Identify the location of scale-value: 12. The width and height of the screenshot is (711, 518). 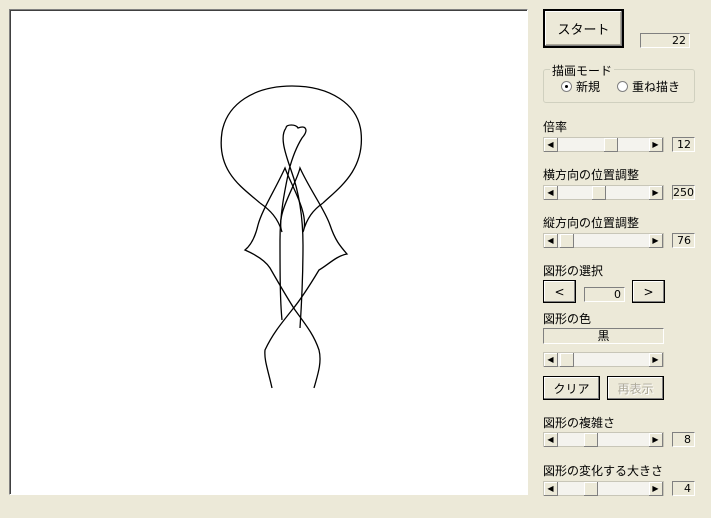
(683, 144).